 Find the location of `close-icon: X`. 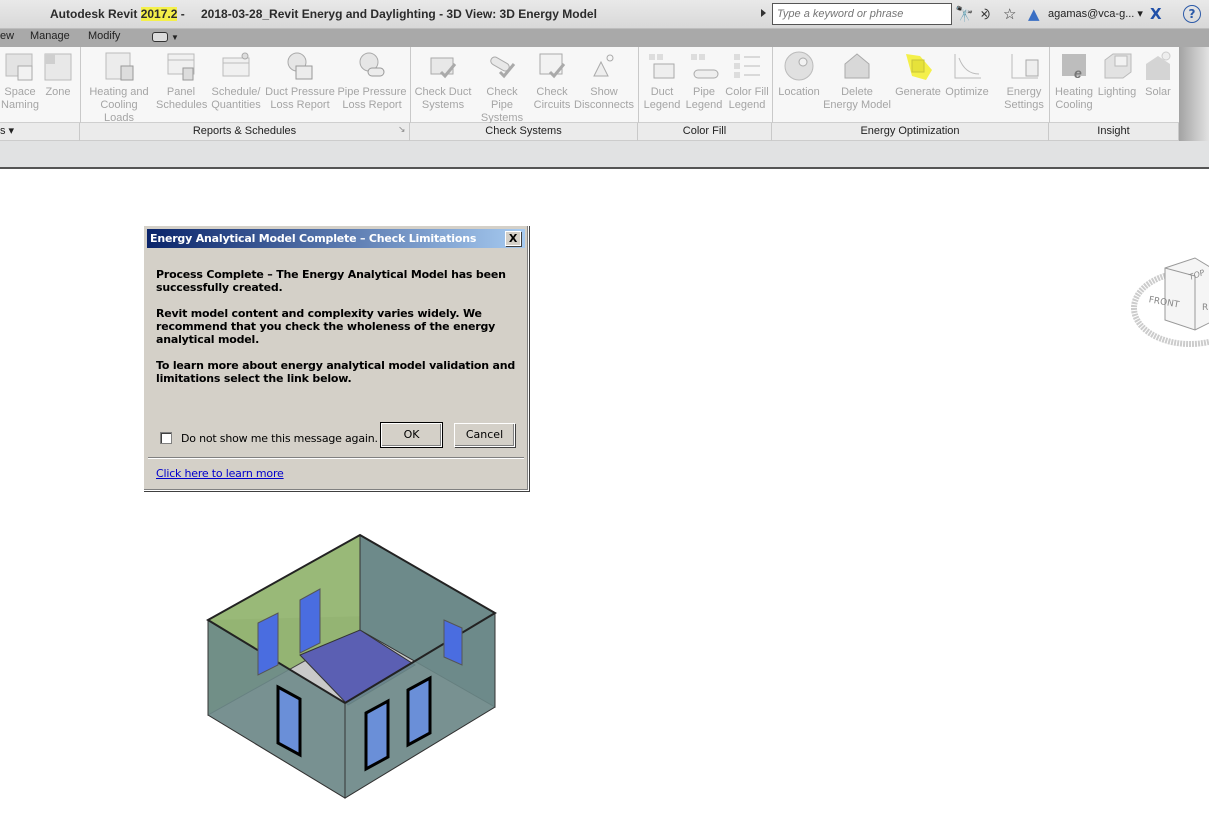

close-icon: X is located at coordinates (513, 238).